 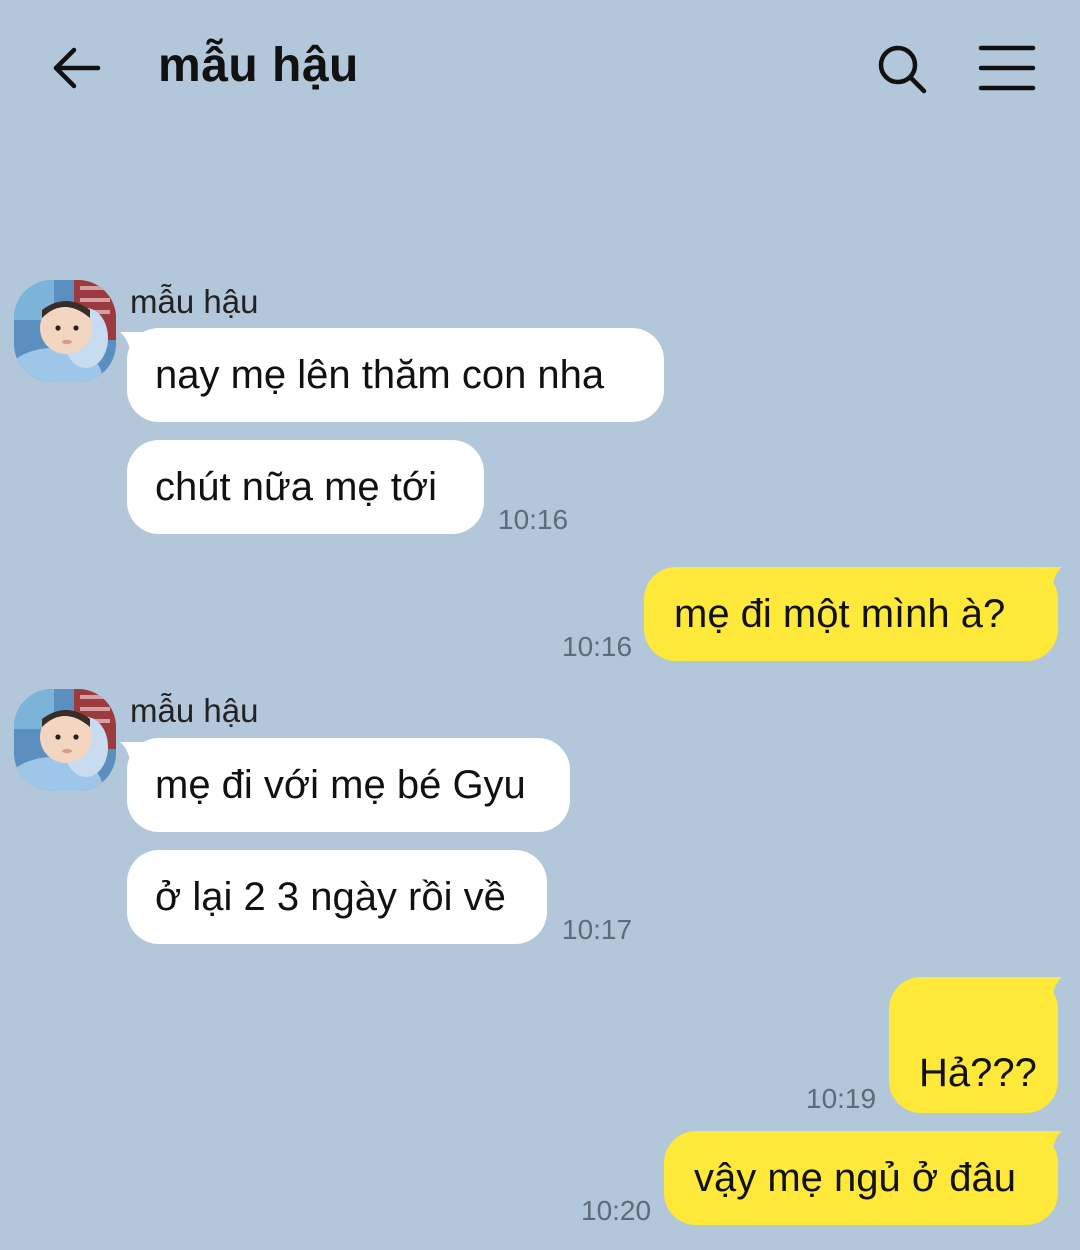 I want to click on message-timestamp: 10:19, so click(x=841, y=1098).